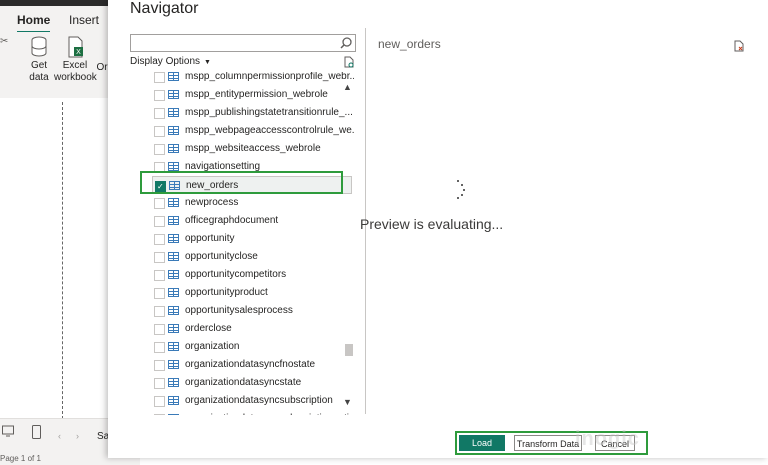  What do you see at coordinates (20, 458) in the screenshot?
I see `page-status: Page 1 of 1` at bounding box center [20, 458].